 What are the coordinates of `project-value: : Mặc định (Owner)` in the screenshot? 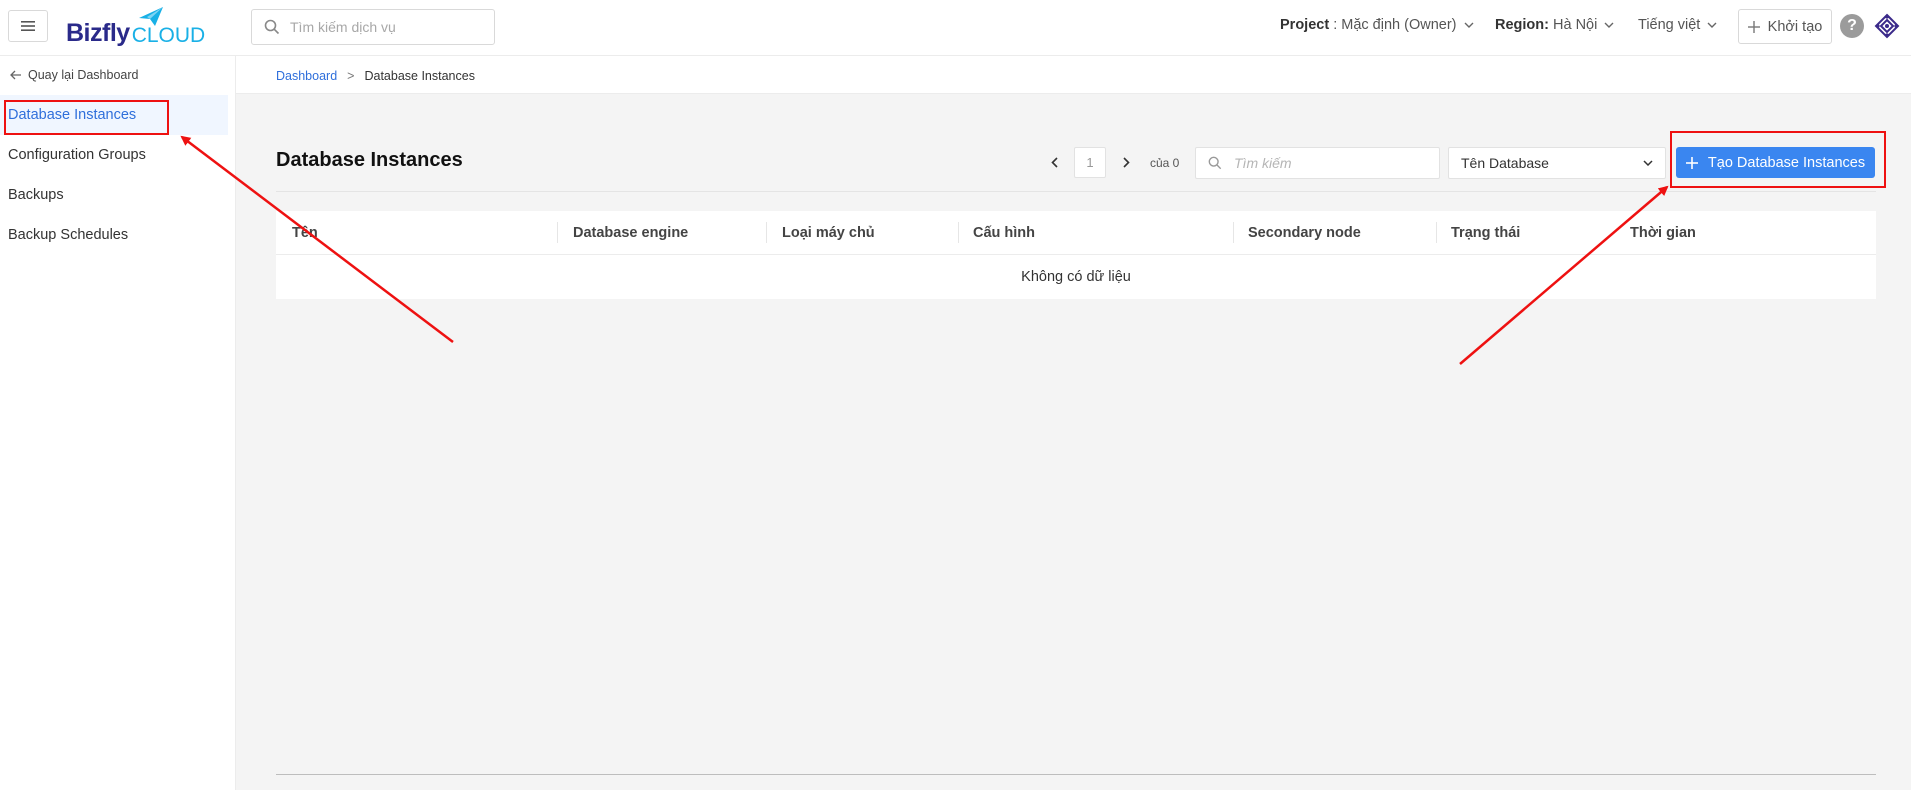 It's located at (1395, 25).